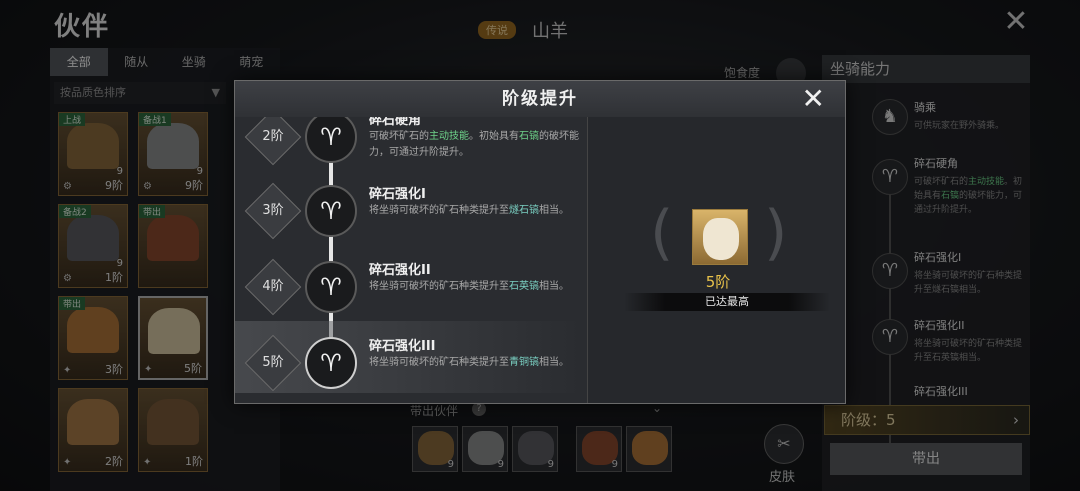 The image size is (1080, 491). Describe the element at coordinates (273, 286) in the screenshot. I see `tier-label: 4阶` at that location.